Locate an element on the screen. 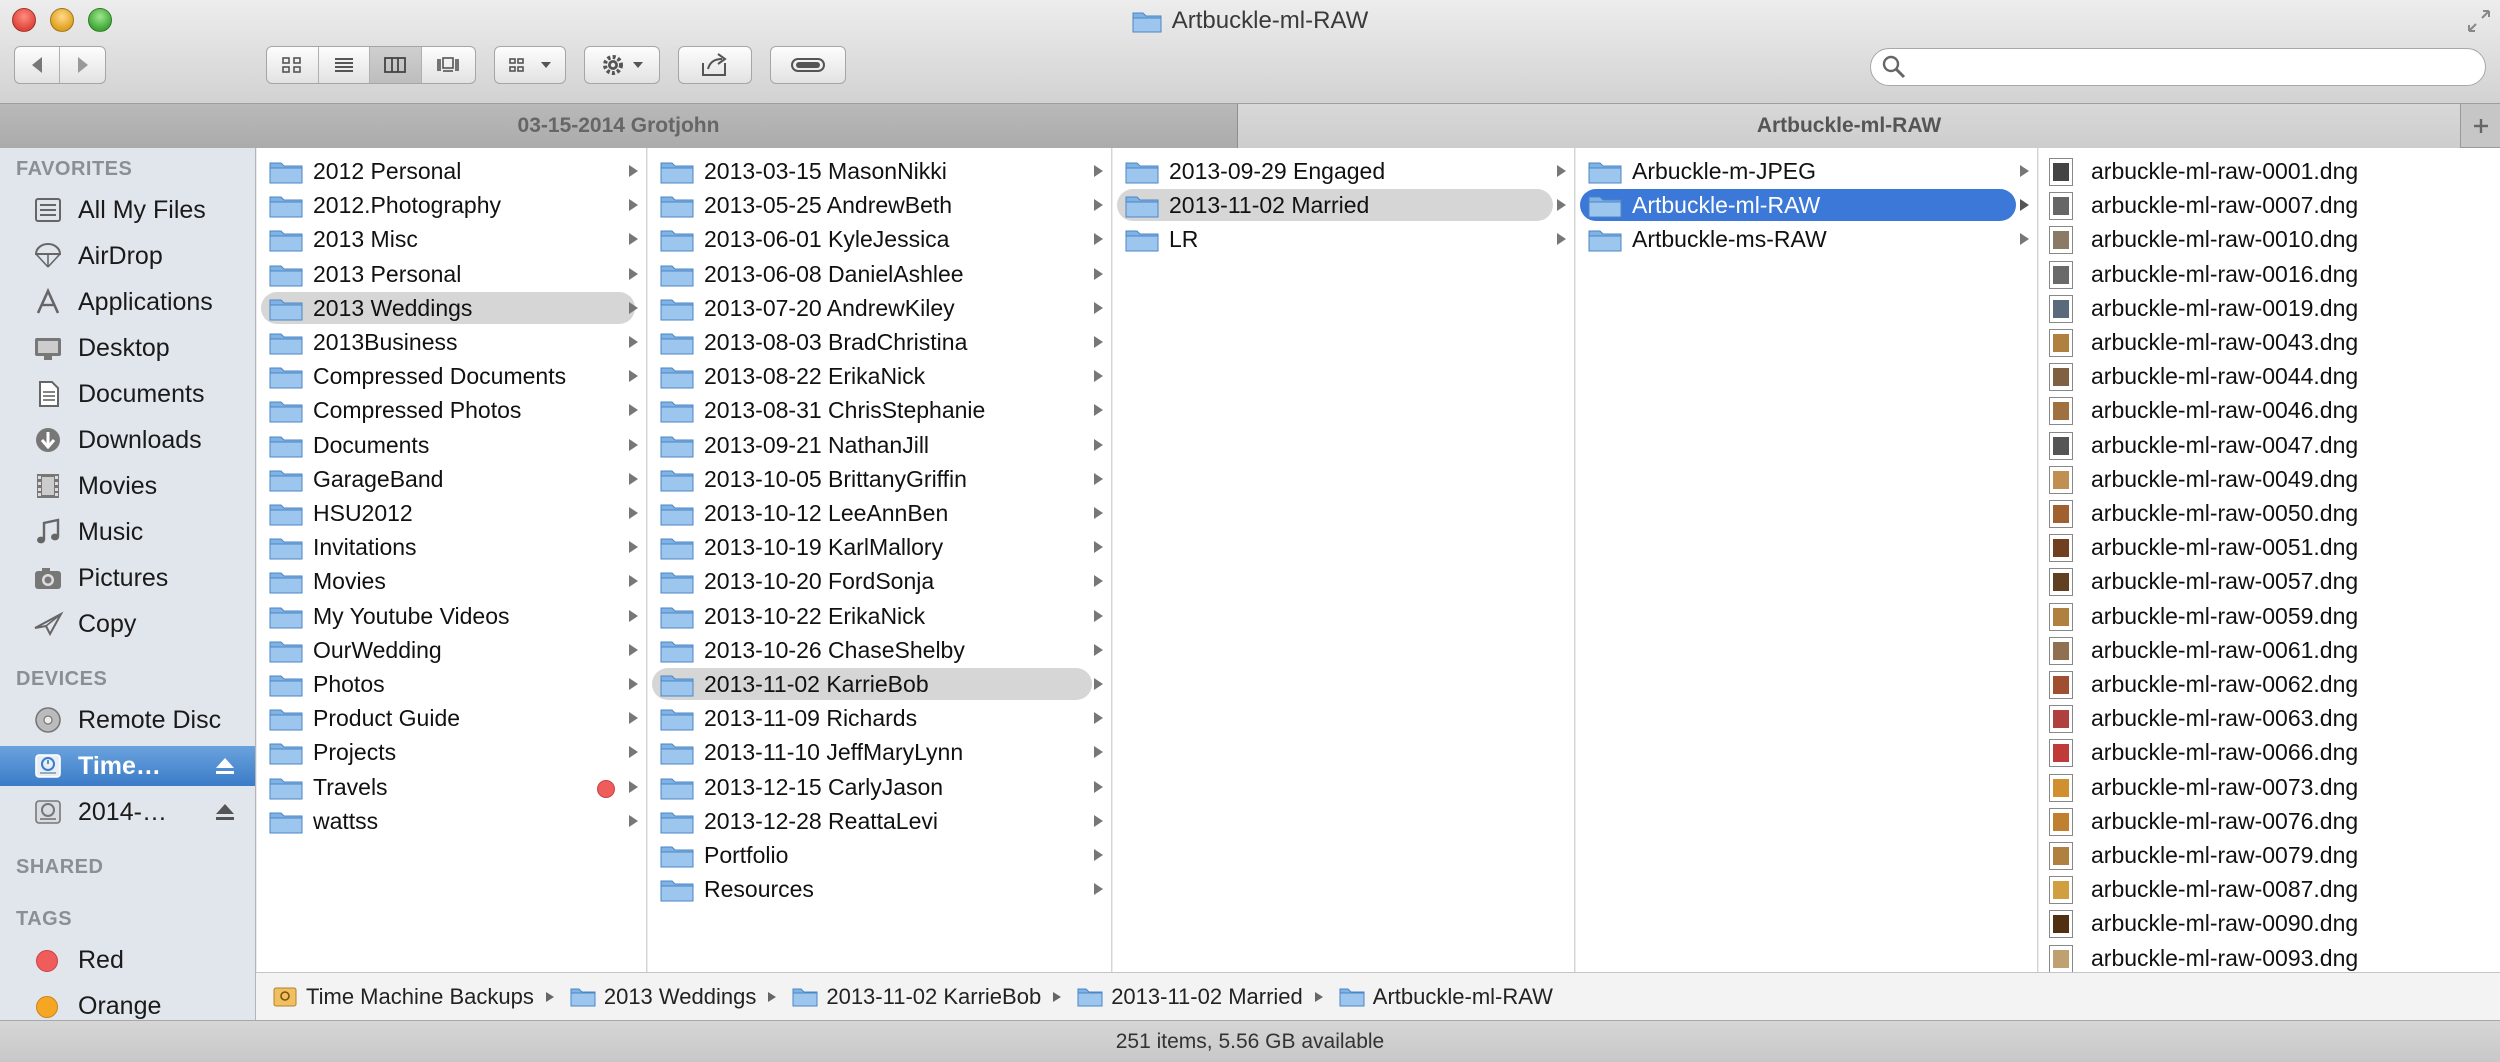 This screenshot has height=1062, width=2500. tab-artbuckle-ml-raw: Artbuckle-ml-RAW is located at coordinates (1849, 126).